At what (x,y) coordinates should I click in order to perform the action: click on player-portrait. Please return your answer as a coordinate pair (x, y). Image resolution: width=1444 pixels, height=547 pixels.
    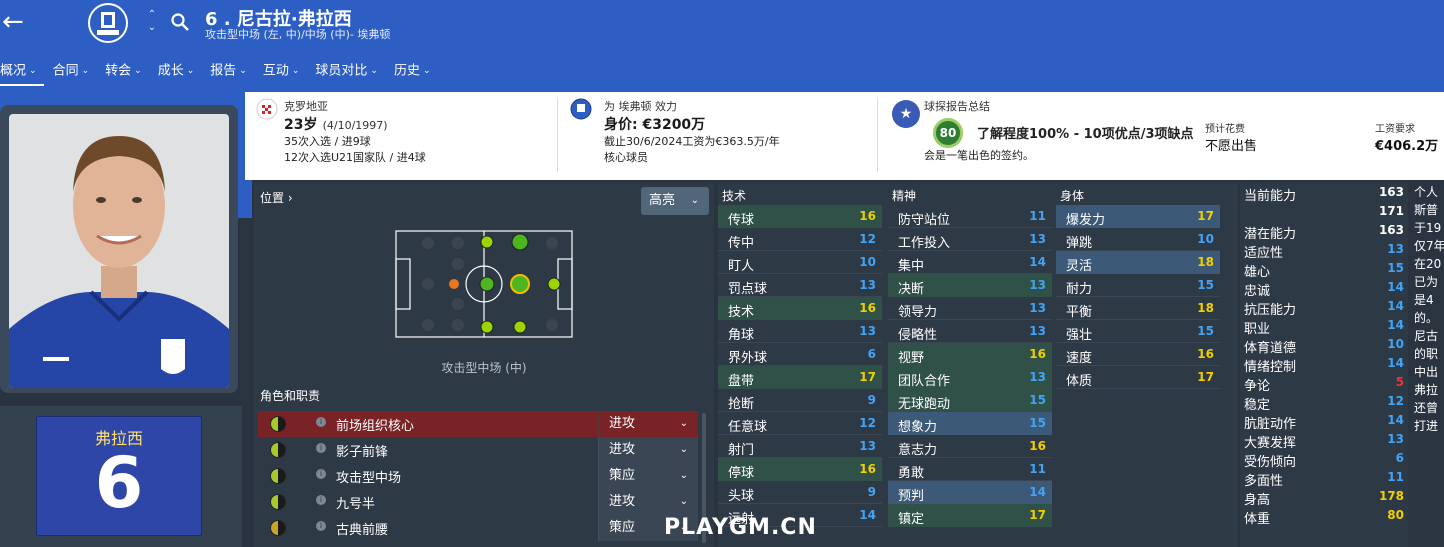
    Looking at the image, I should click on (119, 262).